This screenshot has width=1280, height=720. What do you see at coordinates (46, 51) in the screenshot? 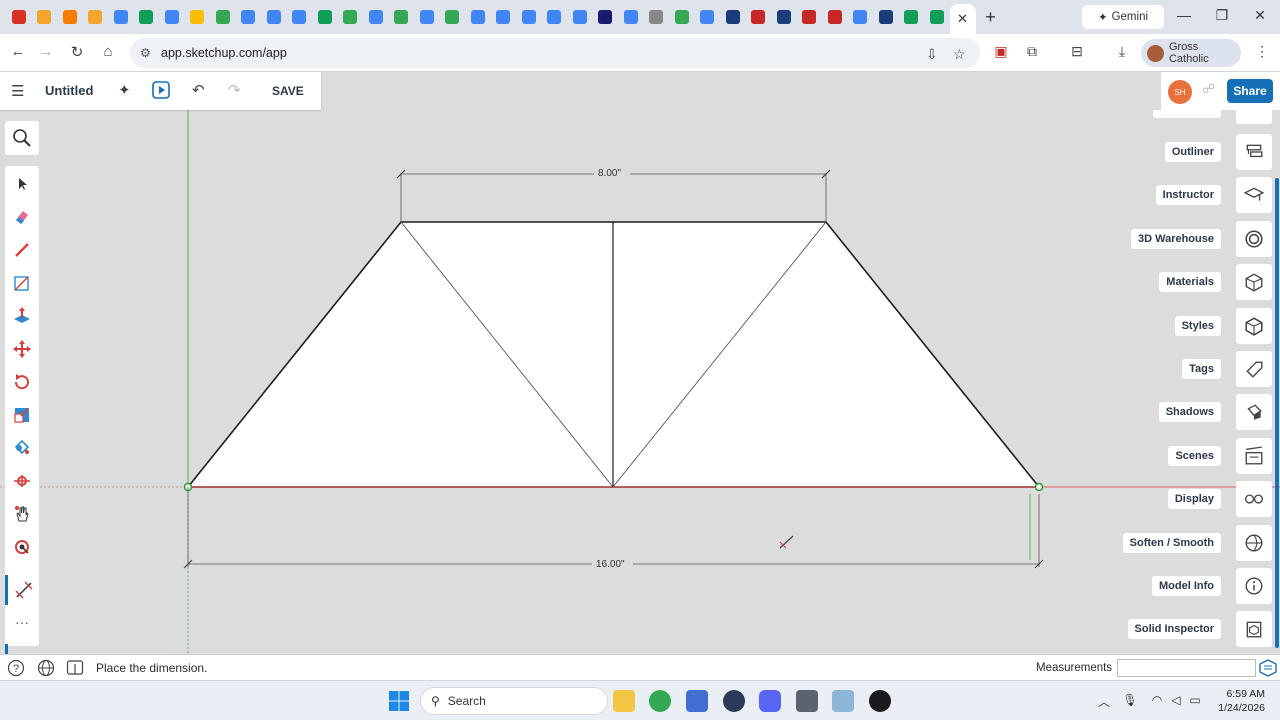
I see `forward-icon: →` at bounding box center [46, 51].